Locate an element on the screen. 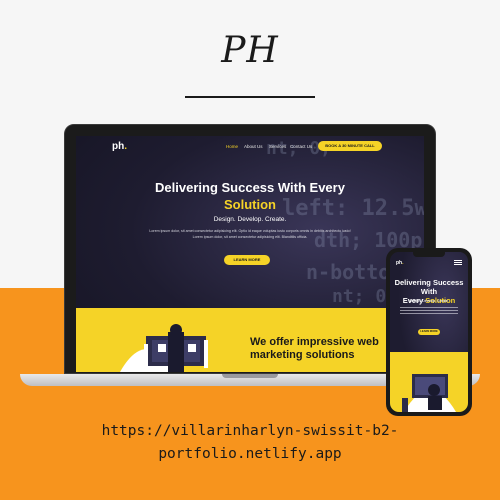  nav-about-us: About Us is located at coordinates (253, 146).